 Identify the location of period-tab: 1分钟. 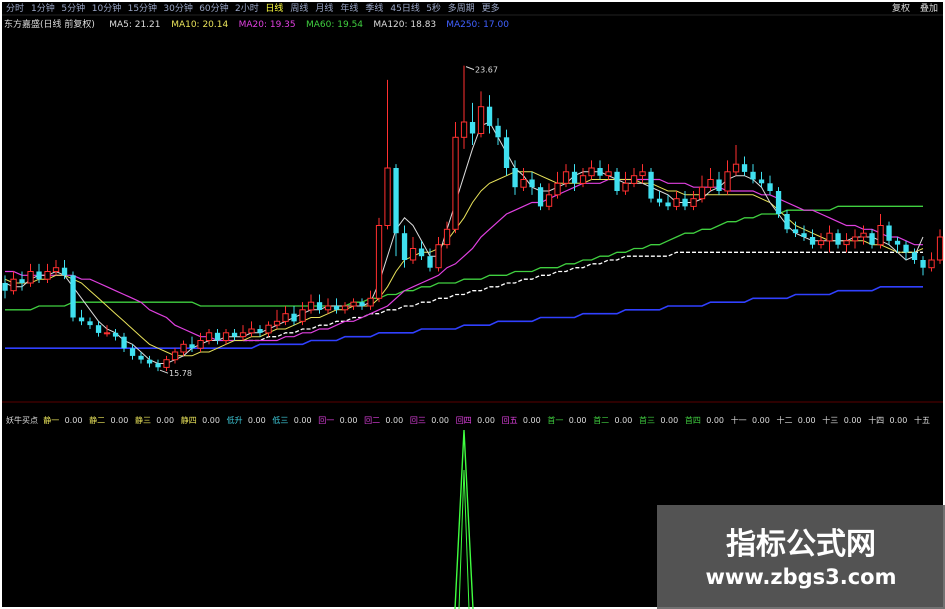
(43, 8).